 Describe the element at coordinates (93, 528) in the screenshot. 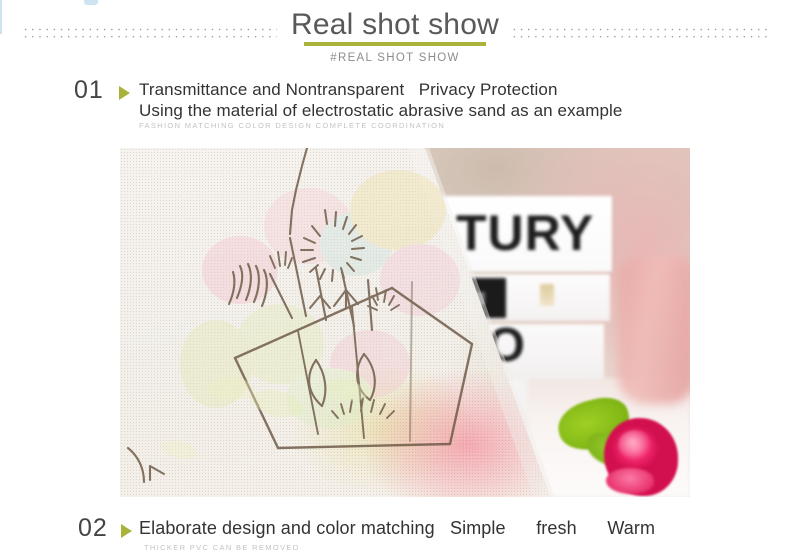

I see `section-02-number: 02` at that location.